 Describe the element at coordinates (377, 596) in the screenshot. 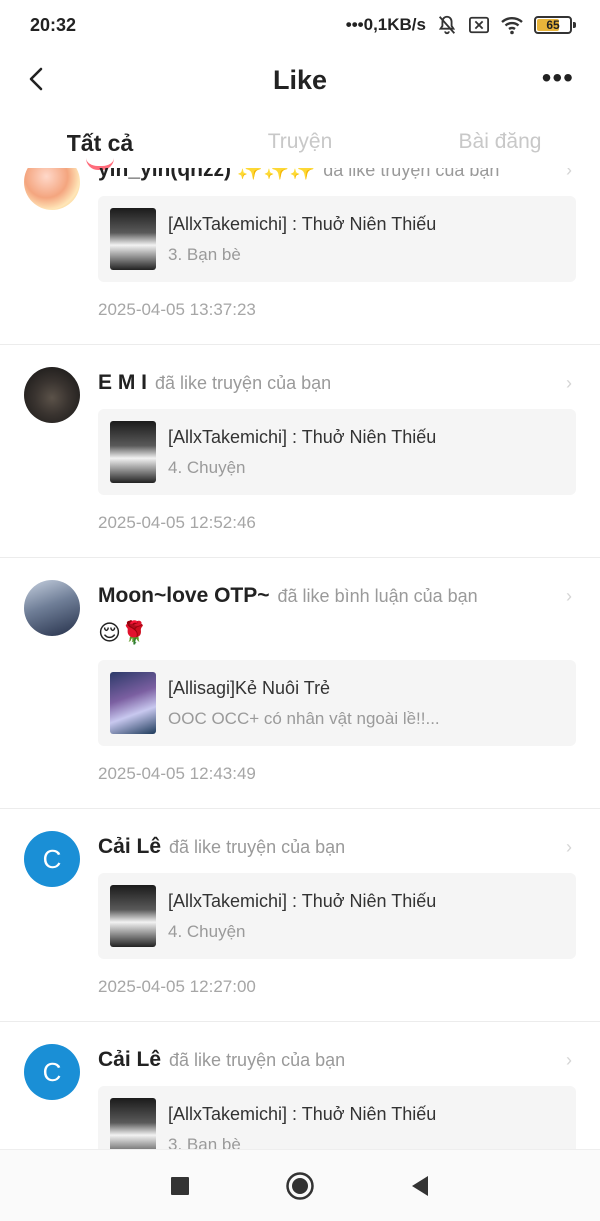

I see `action-text: đã like bình luận của bạn` at that location.